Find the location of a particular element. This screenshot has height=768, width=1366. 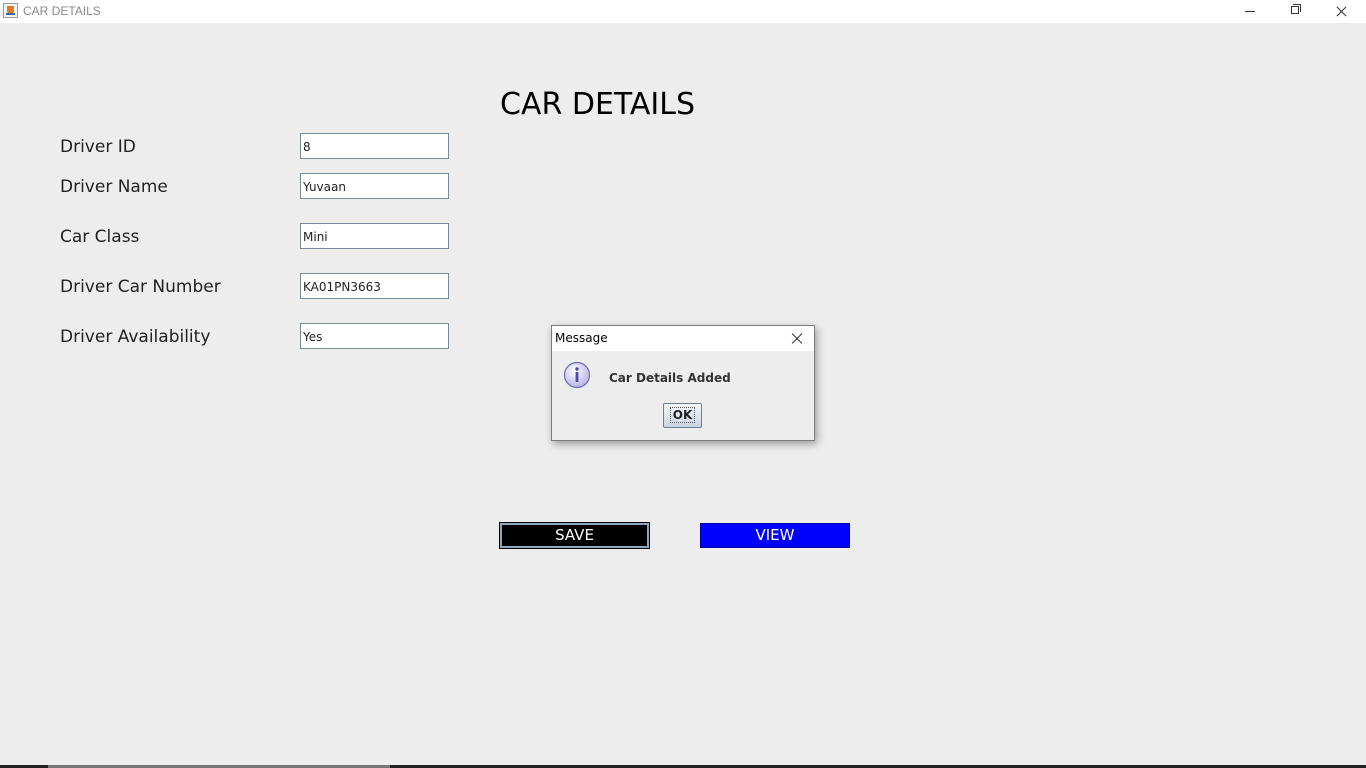

ok-button-label: OK is located at coordinates (682, 415).